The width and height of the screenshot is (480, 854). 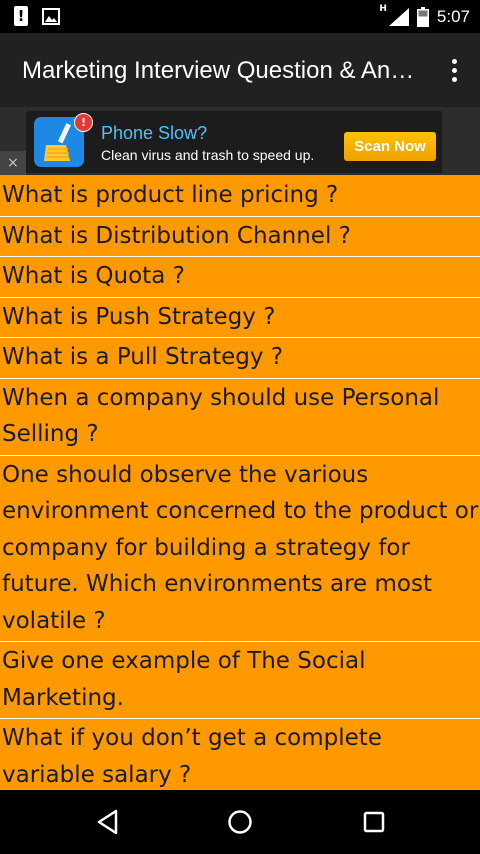 I want to click on notification-icons: !, so click(x=37, y=16).